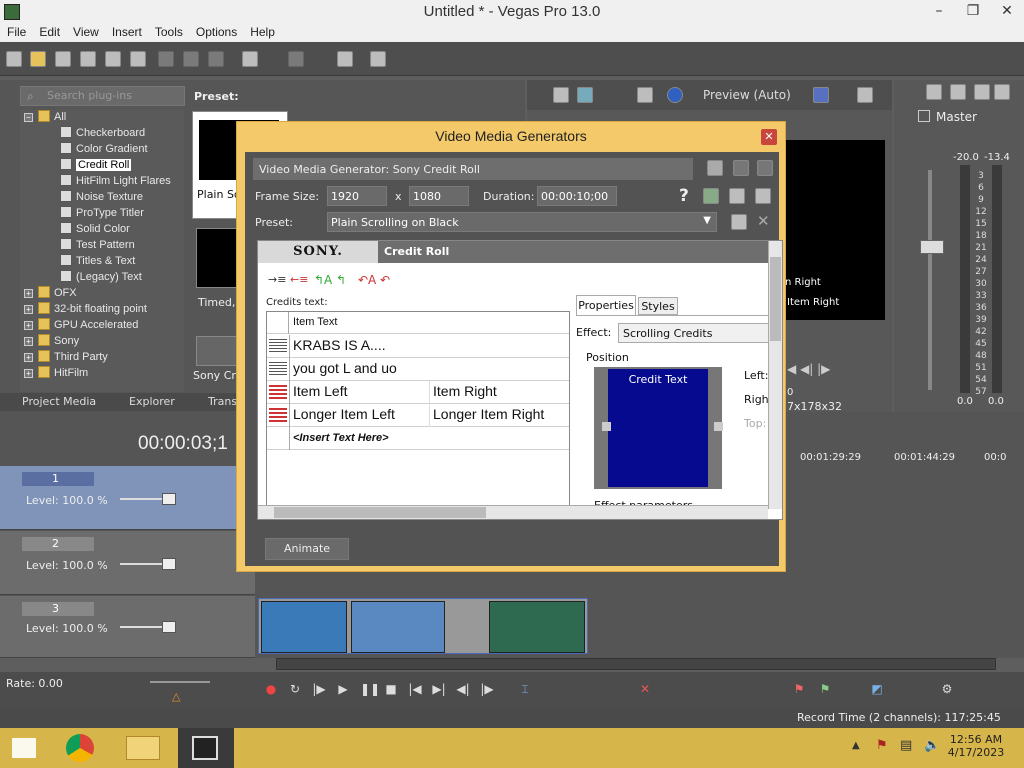  Describe the element at coordinates (85, 31) in the screenshot. I see `menu-view: View` at that location.